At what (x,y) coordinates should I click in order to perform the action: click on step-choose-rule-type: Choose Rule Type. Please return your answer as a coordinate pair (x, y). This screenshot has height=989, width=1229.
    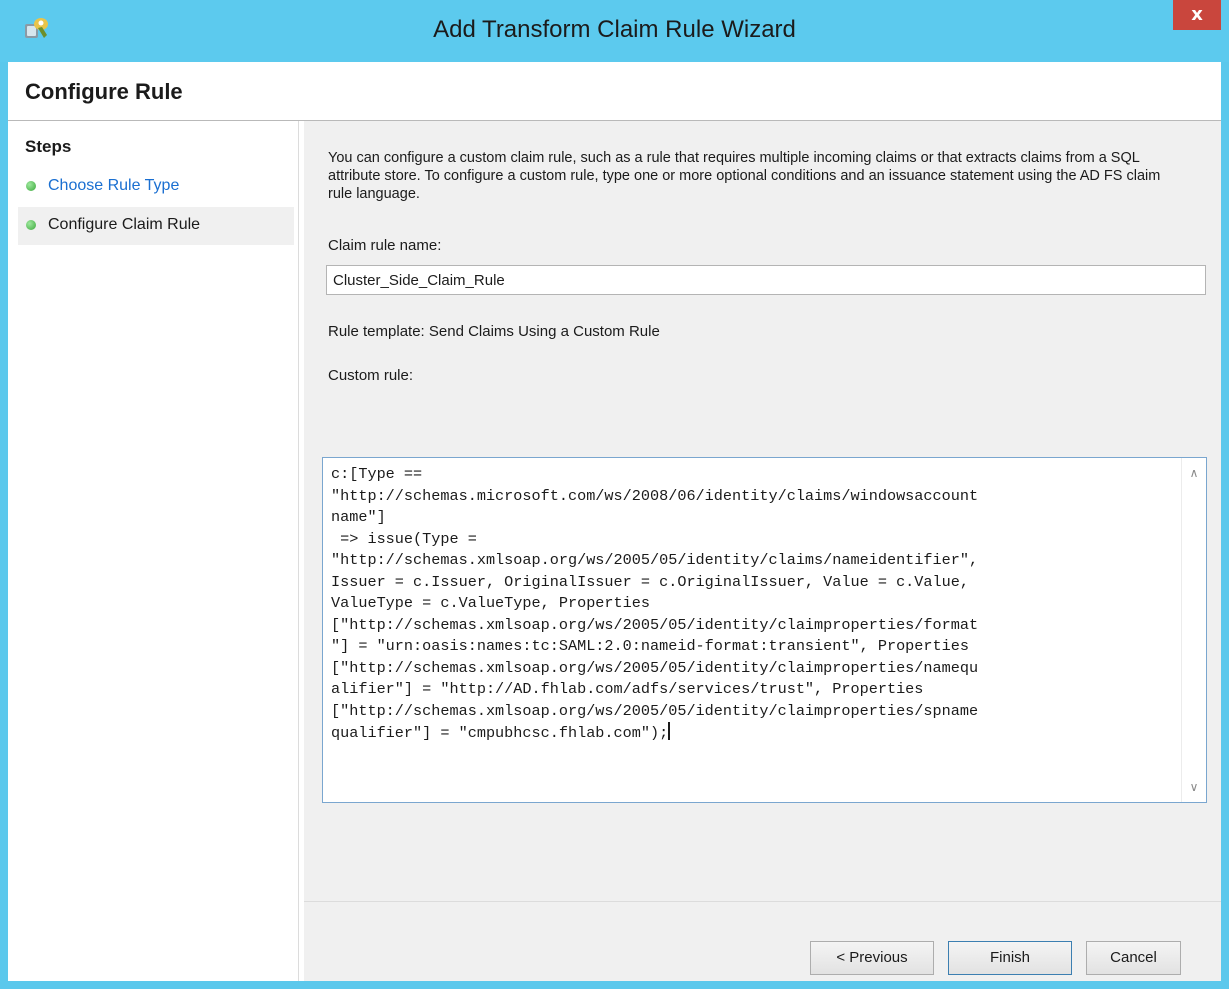
    Looking at the image, I should click on (156, 187).